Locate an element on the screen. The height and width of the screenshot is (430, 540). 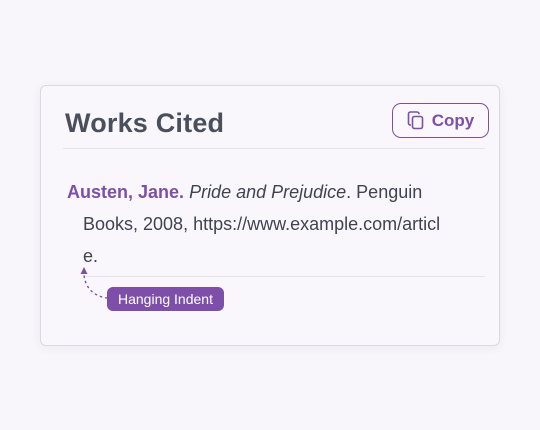
arrow-up-icon is located at coordinates (94, 287).